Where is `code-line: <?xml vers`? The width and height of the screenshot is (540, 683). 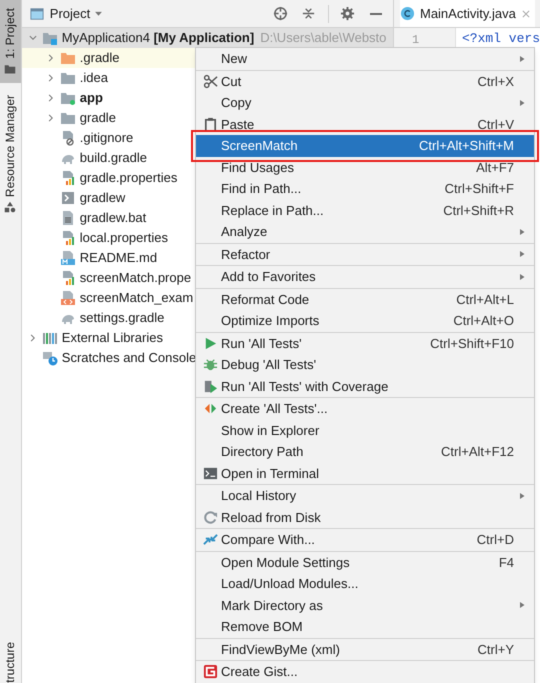
code-line: <?xml vers is located at coordinates (501, 38).